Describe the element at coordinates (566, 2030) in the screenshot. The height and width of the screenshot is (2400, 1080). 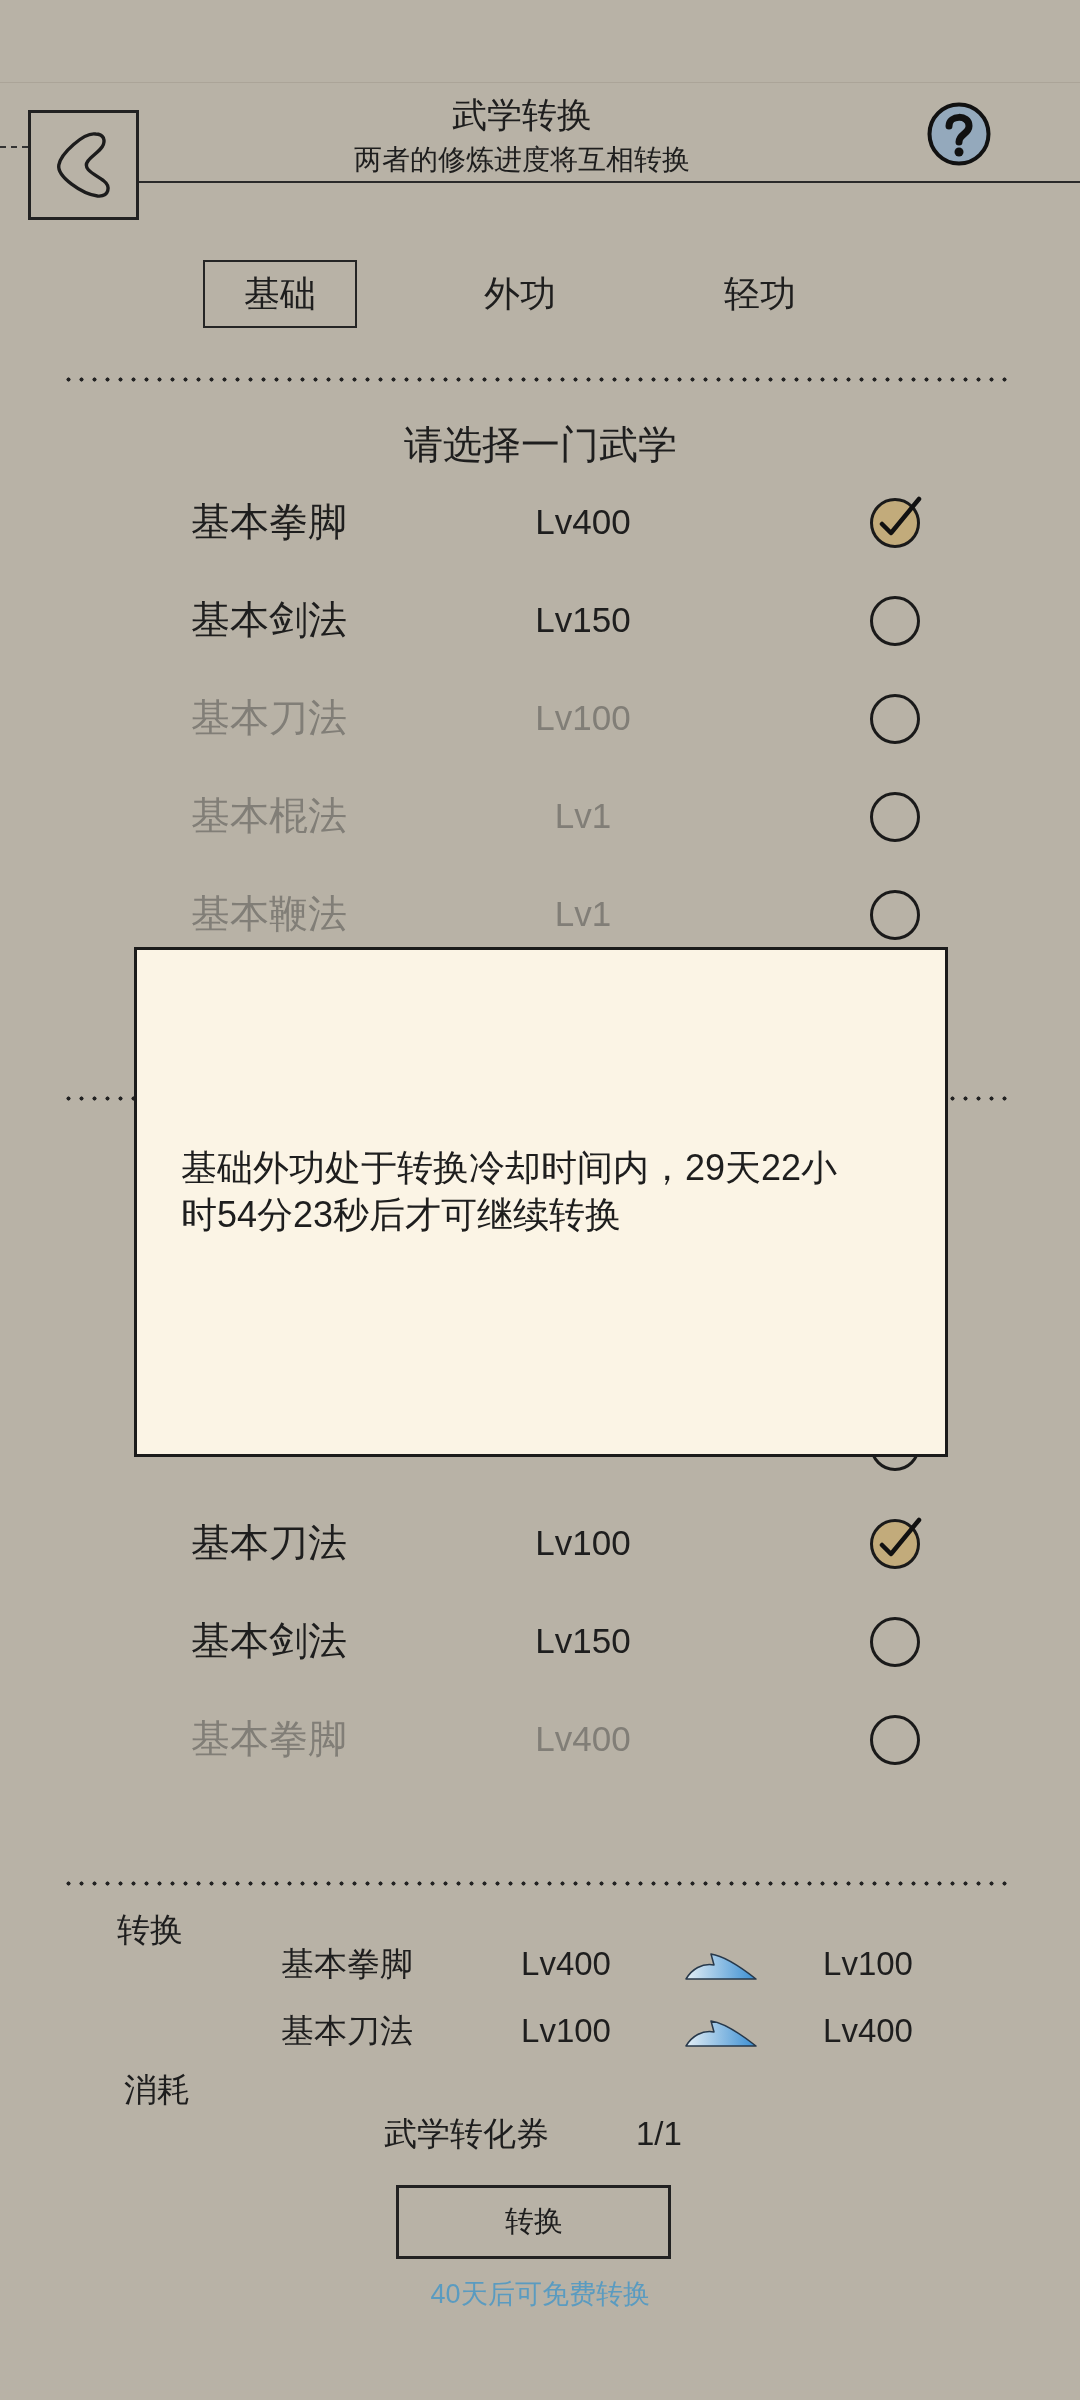
I see `level-before: Lv100` at that location.